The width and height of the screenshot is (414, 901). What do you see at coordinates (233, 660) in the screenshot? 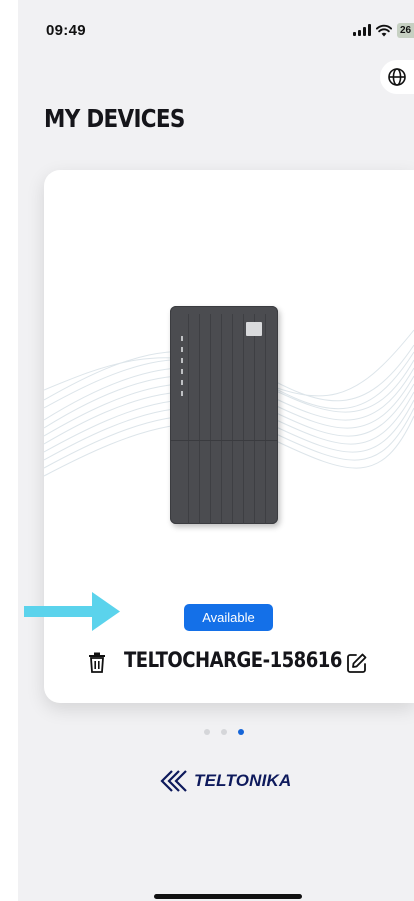
I see `device-name: TELTOCHARGE-158616` at bounding box center [233, 660].